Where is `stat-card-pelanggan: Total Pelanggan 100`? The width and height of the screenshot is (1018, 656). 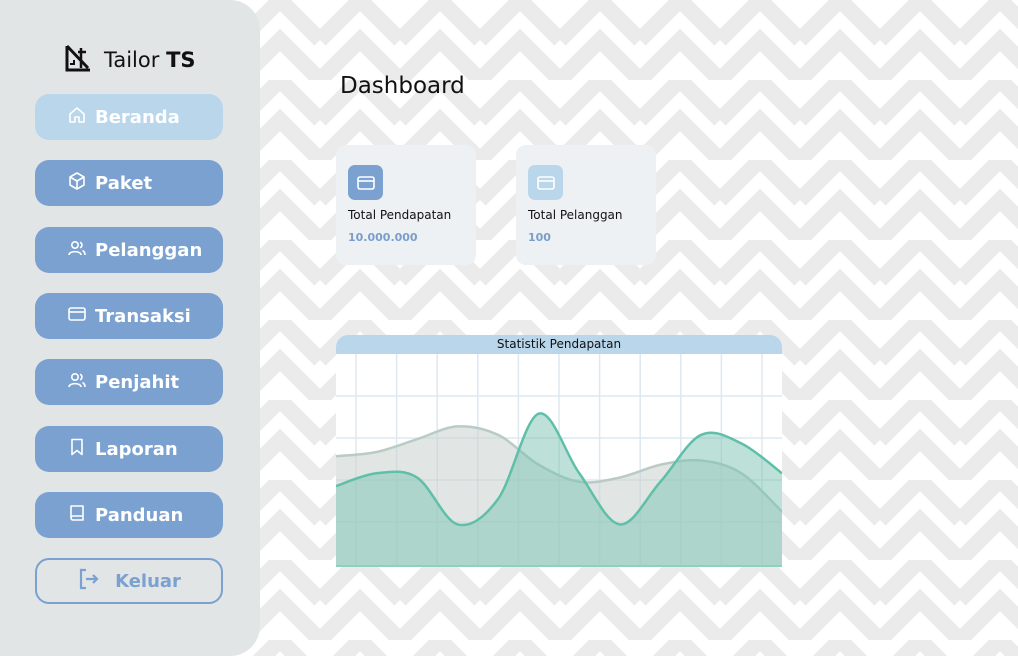
stat-card-pelanggan: Total Pelanggan 100 is located at coordinates (586, 205).